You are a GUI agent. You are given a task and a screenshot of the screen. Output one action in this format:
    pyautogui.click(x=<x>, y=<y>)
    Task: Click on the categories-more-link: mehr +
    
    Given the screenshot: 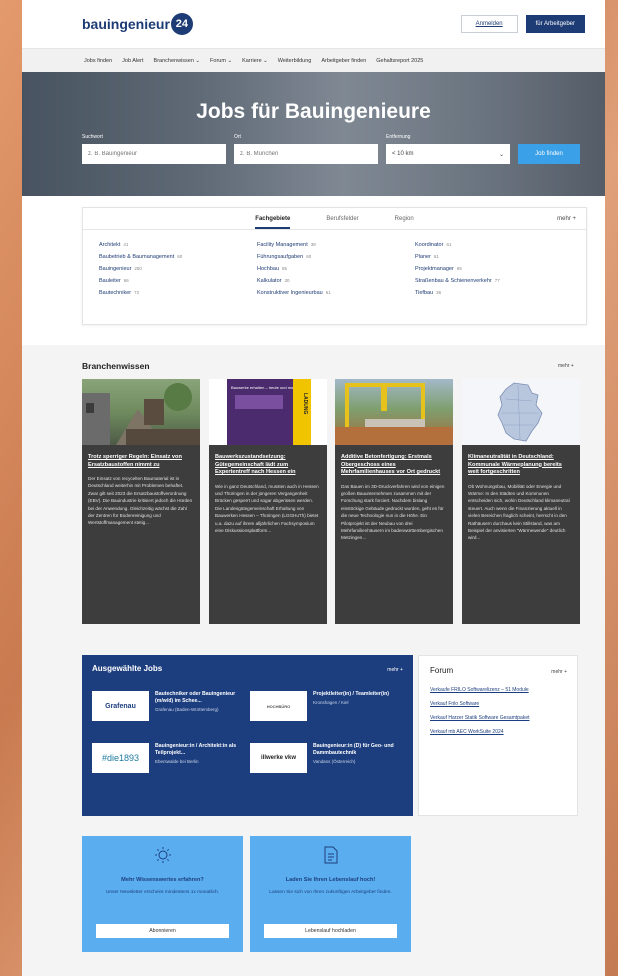 What is the action you would take?
    pyautogui.click(x=566, y=219)
    